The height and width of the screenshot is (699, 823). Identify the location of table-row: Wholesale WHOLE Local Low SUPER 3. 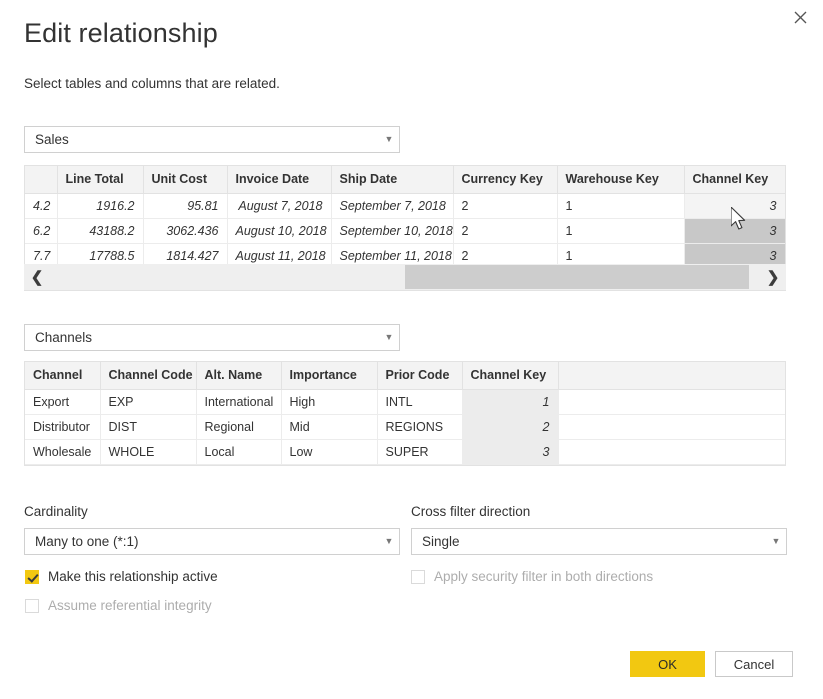
(405, 452).